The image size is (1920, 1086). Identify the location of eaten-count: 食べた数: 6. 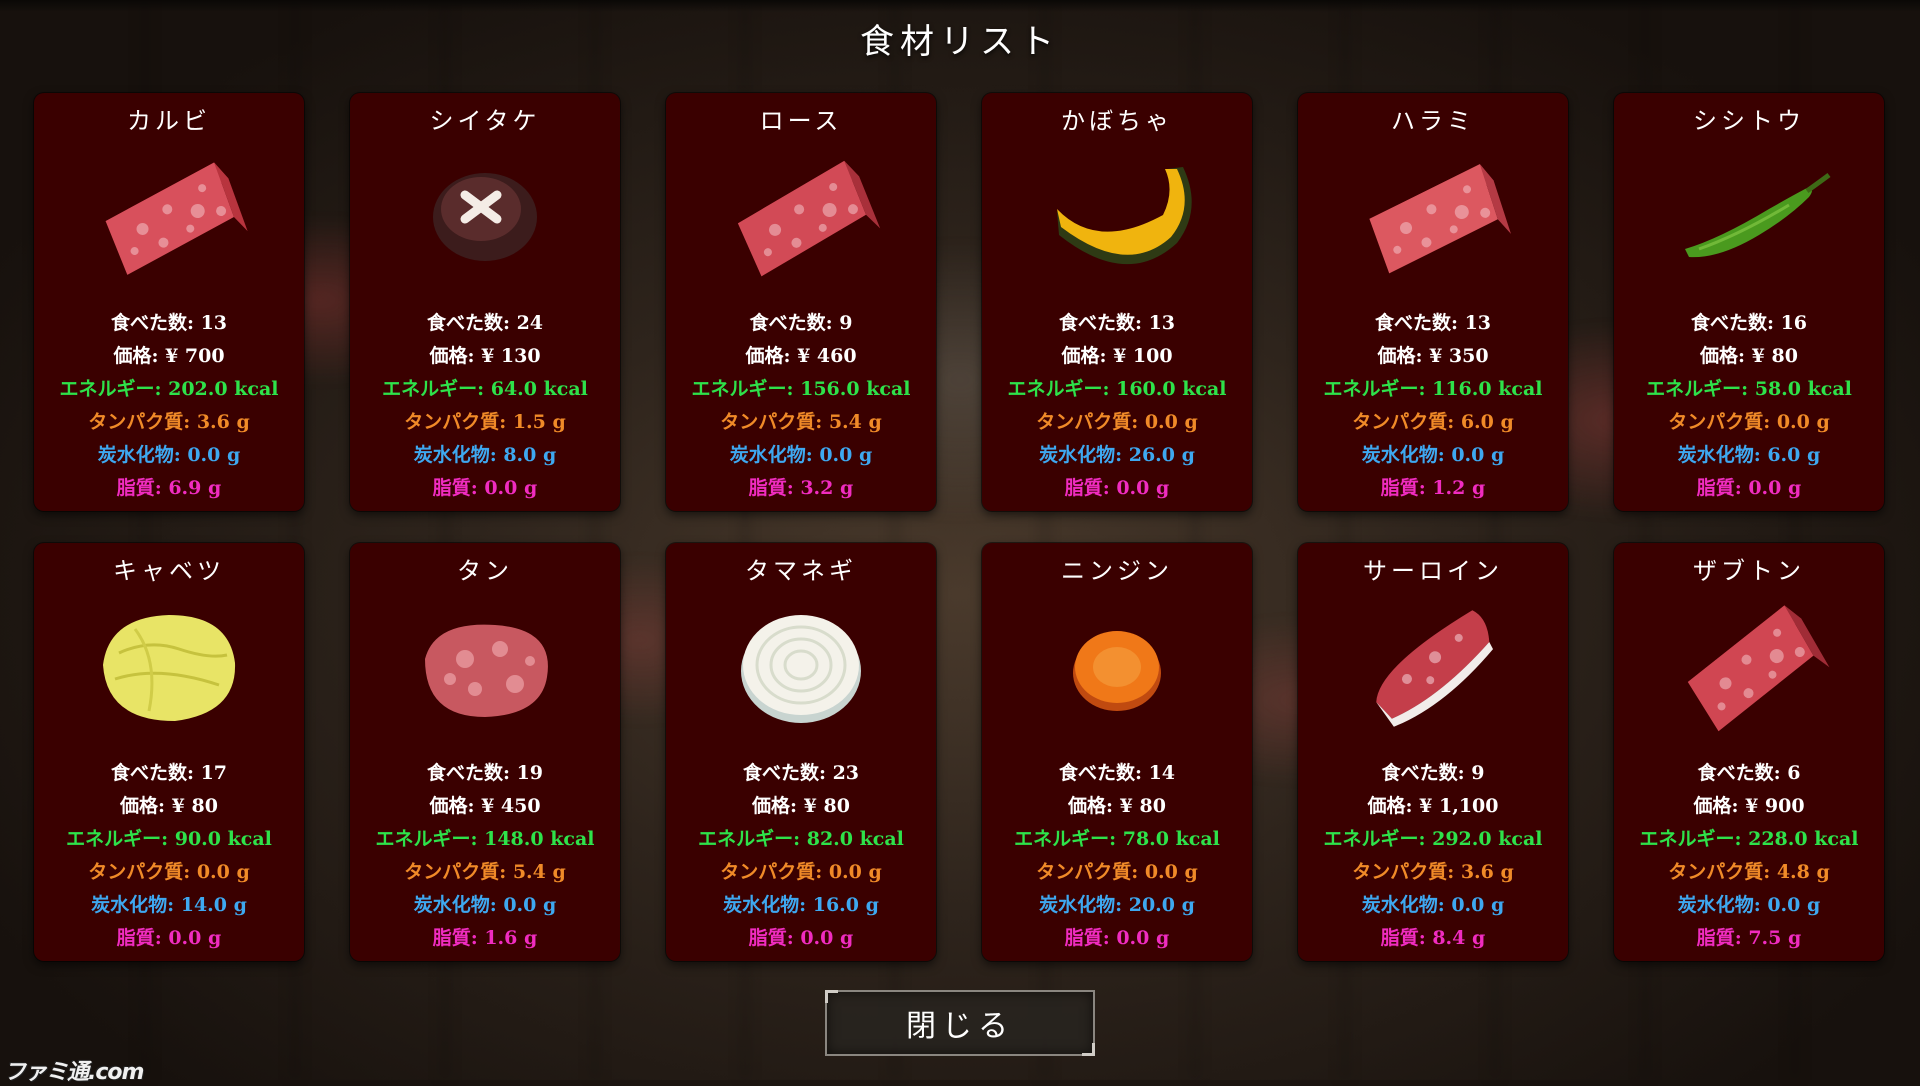
(1749, 773).